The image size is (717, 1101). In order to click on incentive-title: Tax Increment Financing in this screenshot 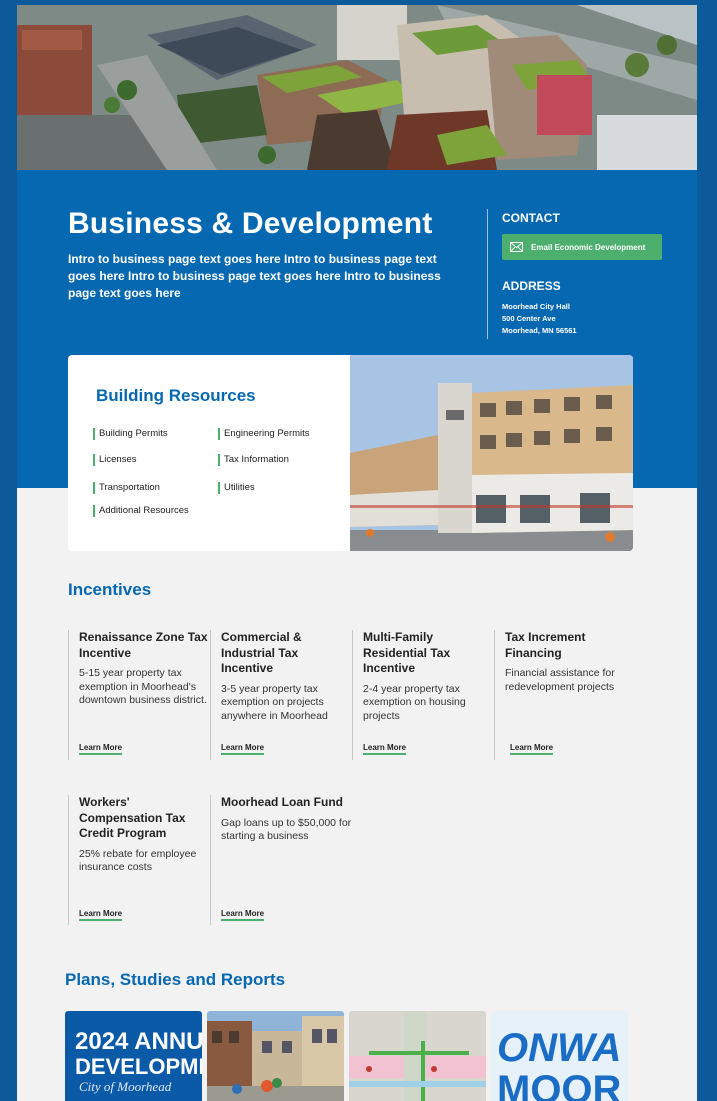, I will do `click(545, 645)`.